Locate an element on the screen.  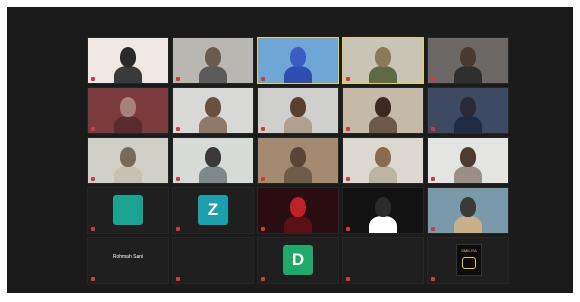
participant-avatar is located at coordinates (128, 210).